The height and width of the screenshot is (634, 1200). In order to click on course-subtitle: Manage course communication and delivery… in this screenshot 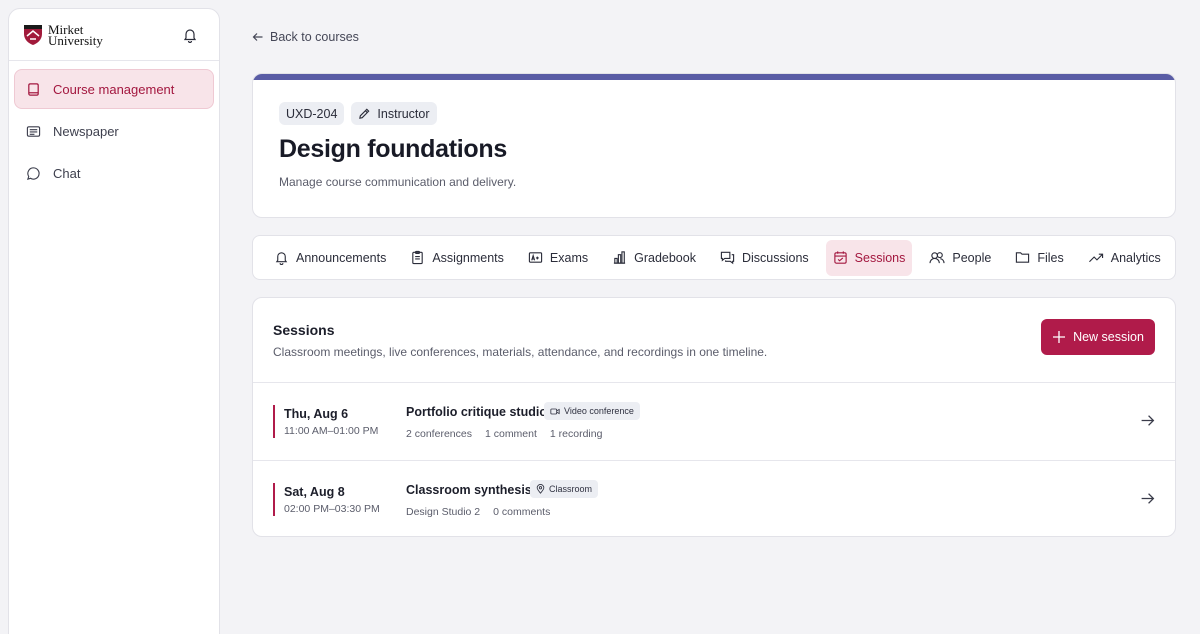, I will do `click(398, 182)`.